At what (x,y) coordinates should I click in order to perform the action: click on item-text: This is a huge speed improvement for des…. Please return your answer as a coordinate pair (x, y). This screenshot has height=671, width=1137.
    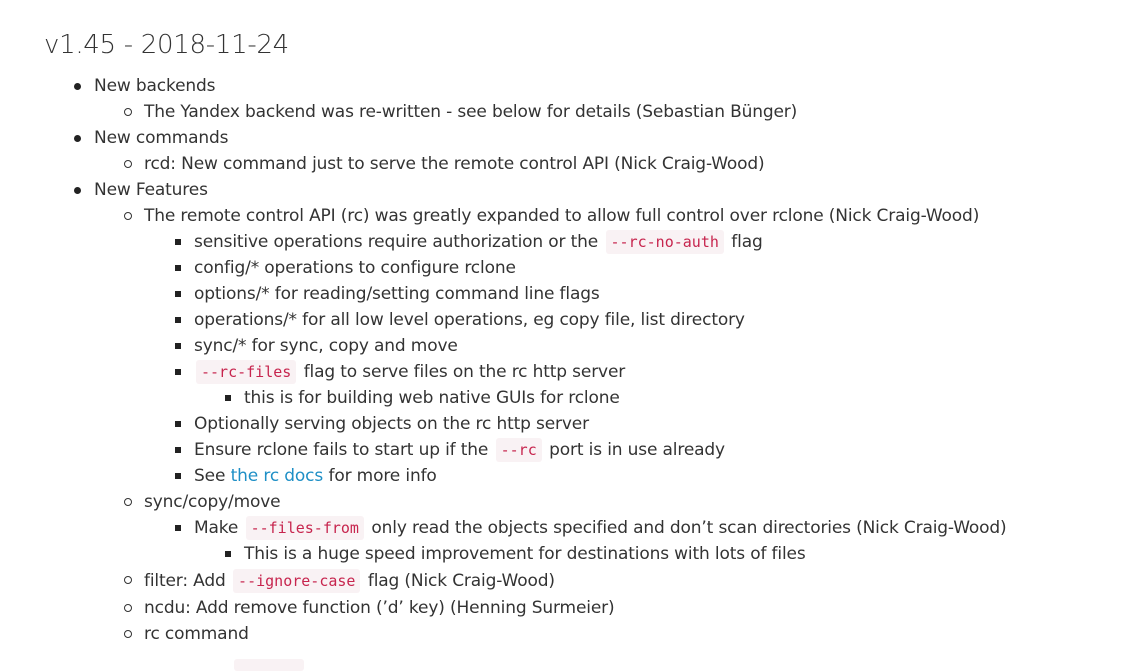
    Looking at the image, I should click on (525, 554).